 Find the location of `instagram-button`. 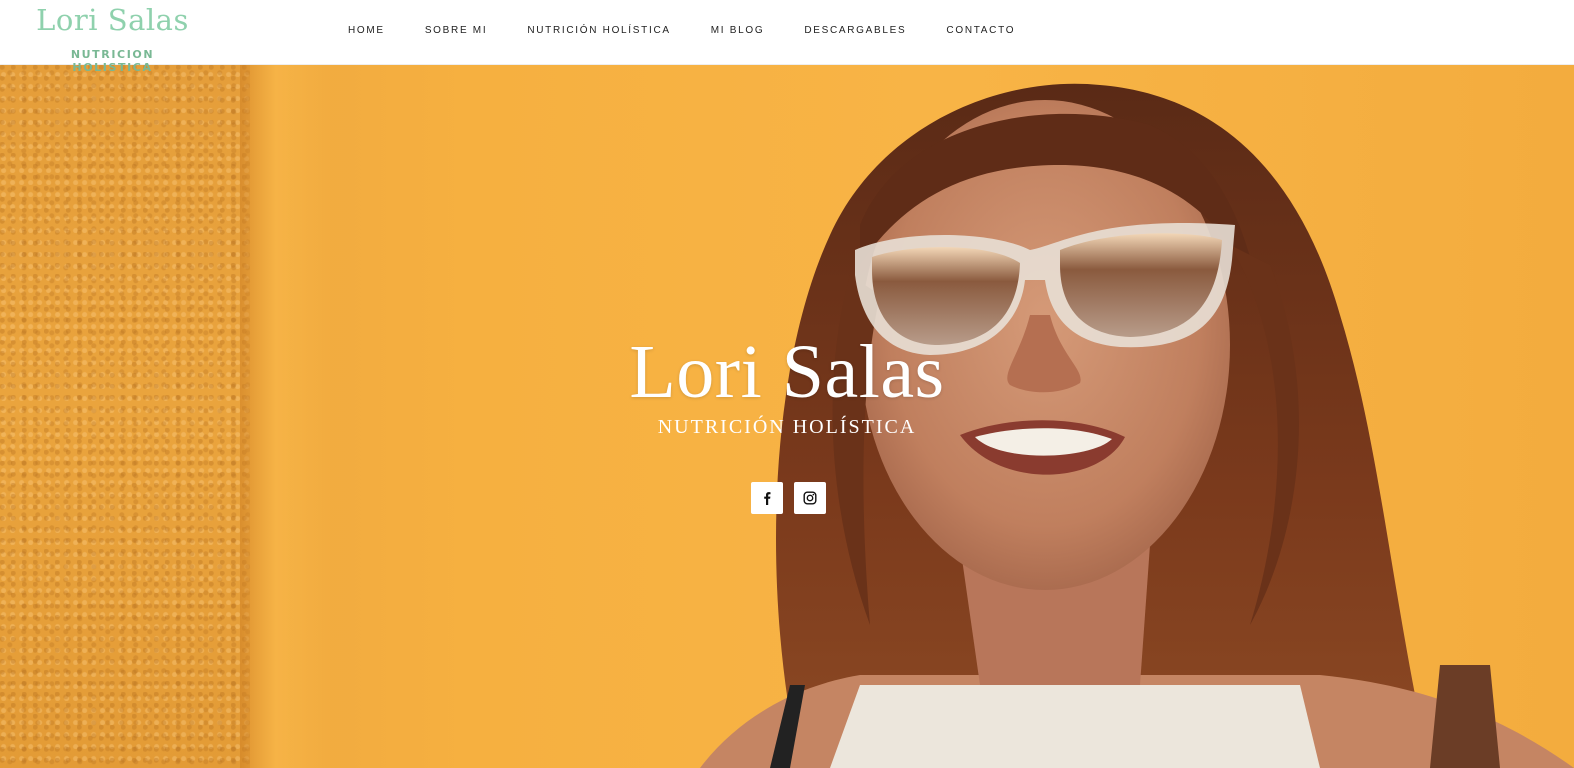

instagram-button is located at coordinates (810, 498).